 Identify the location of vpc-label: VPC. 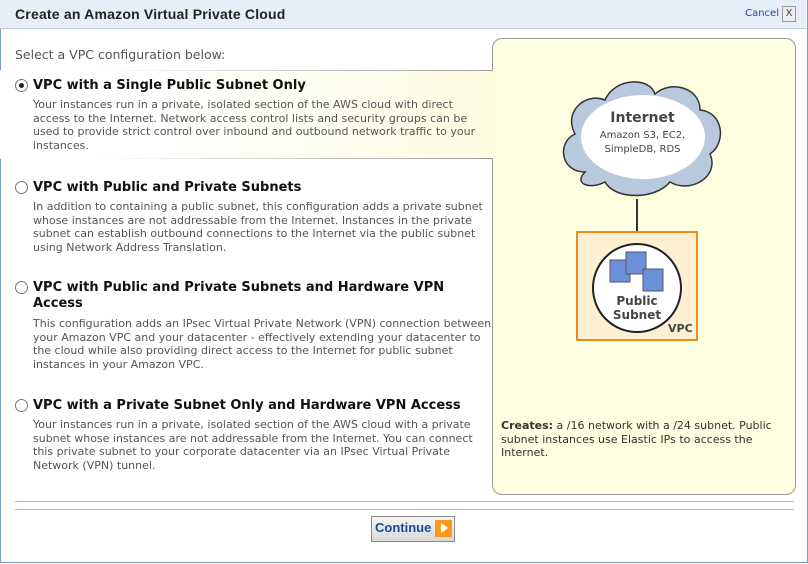
(680, 328).